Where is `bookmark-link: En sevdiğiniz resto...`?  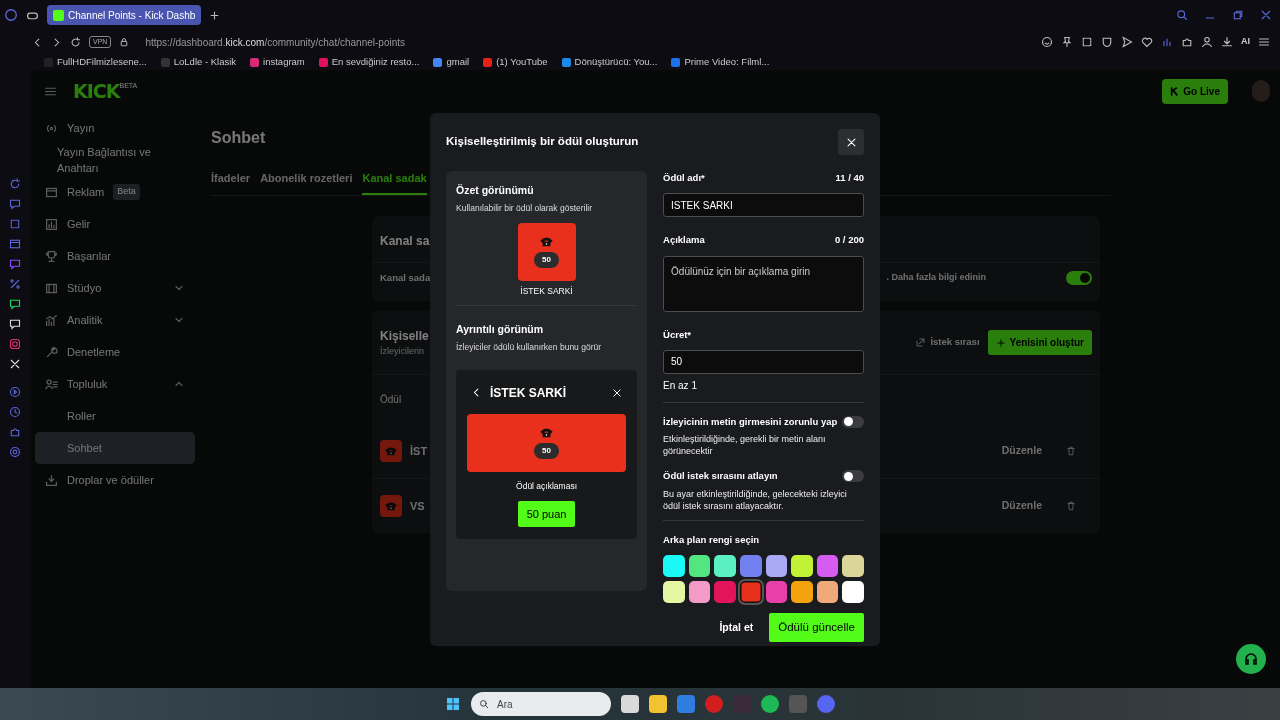
bookmark-link: En sevdiğiniz resto... is located at coordinates (375, 62).